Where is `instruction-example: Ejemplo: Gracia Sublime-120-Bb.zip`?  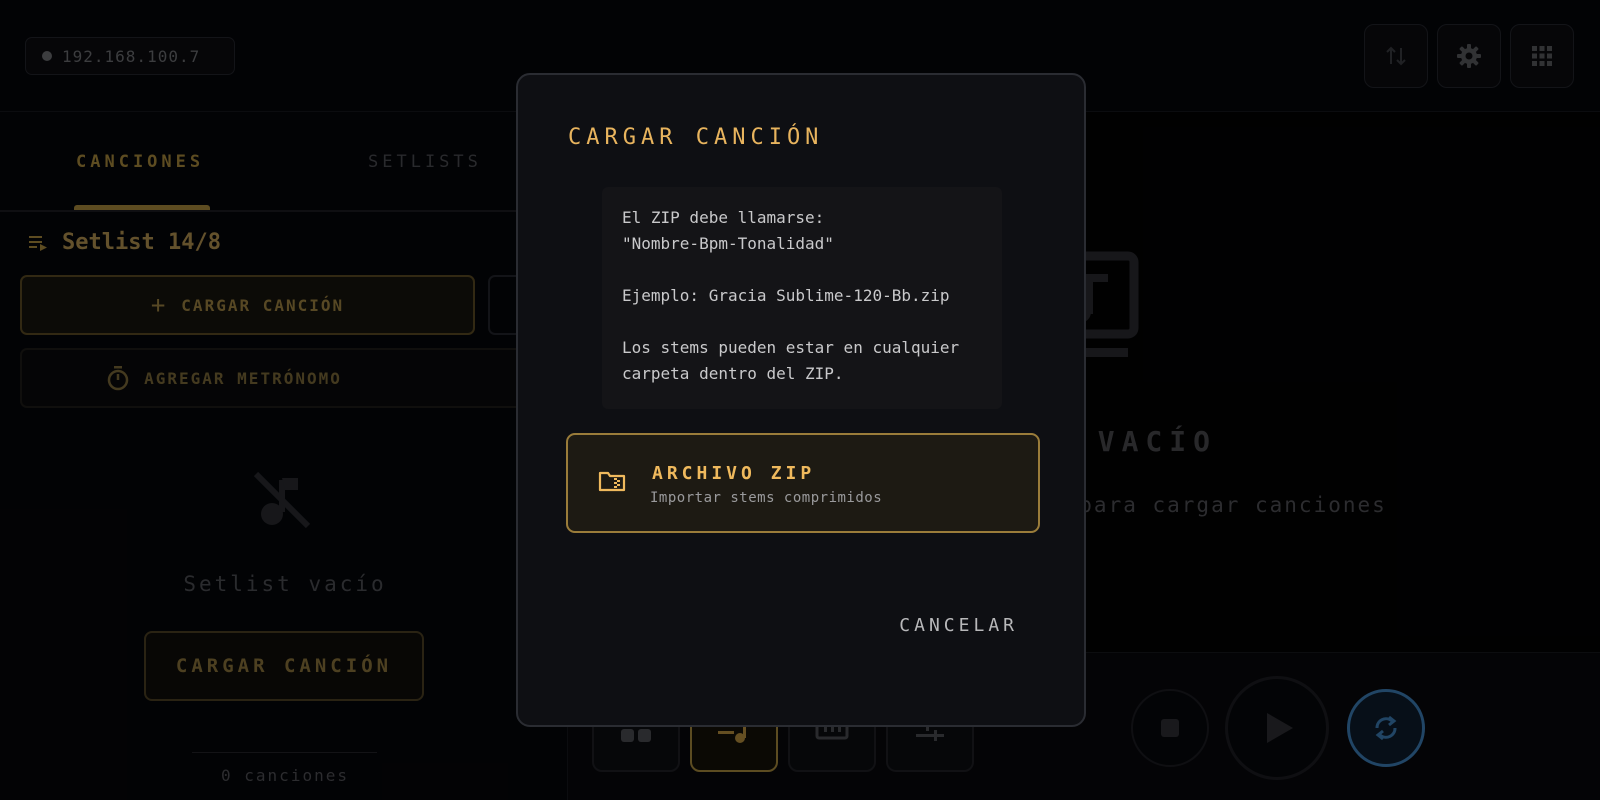 instruction-example: Ejemplo: Gracia Sublime-120-Bb.zip is located at coordinates (786, 295).